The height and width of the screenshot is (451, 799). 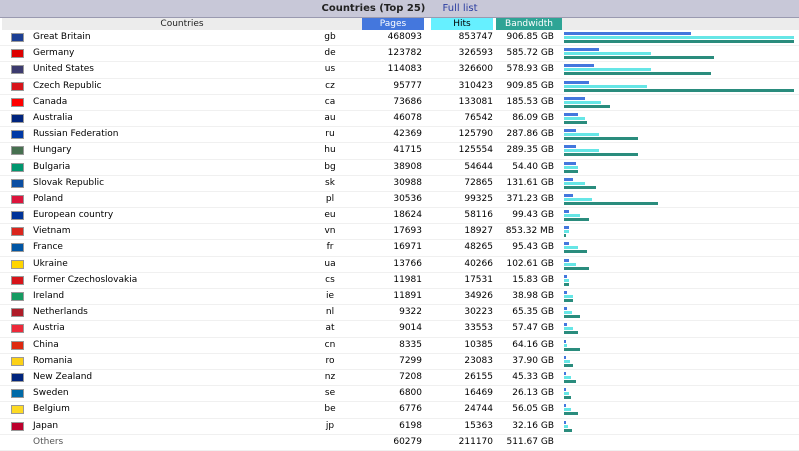 I want to click on country-name: Japan, so click(x=46, y=425).